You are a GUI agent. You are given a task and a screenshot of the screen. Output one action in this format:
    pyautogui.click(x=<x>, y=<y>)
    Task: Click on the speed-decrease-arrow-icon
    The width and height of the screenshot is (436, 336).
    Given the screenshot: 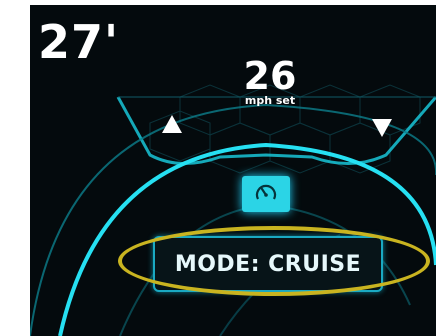 What is the action you would take?
    pyautogui.click(x=382, y=128)
    